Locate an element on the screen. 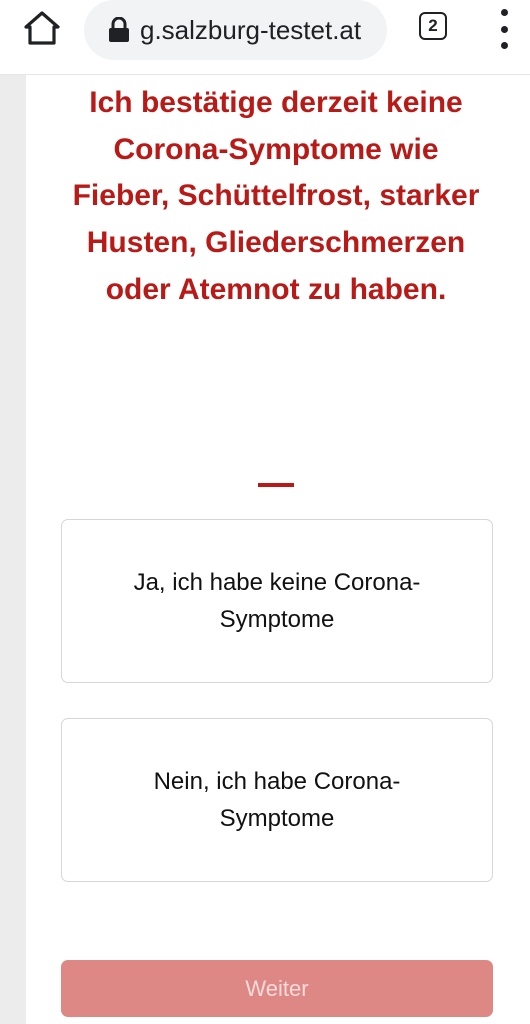 Image resolution: width=530 pixels, height=1024 pixels. browser-toolbar: g.salzburg-testet.at 2 is located at coordinates (265, 37).